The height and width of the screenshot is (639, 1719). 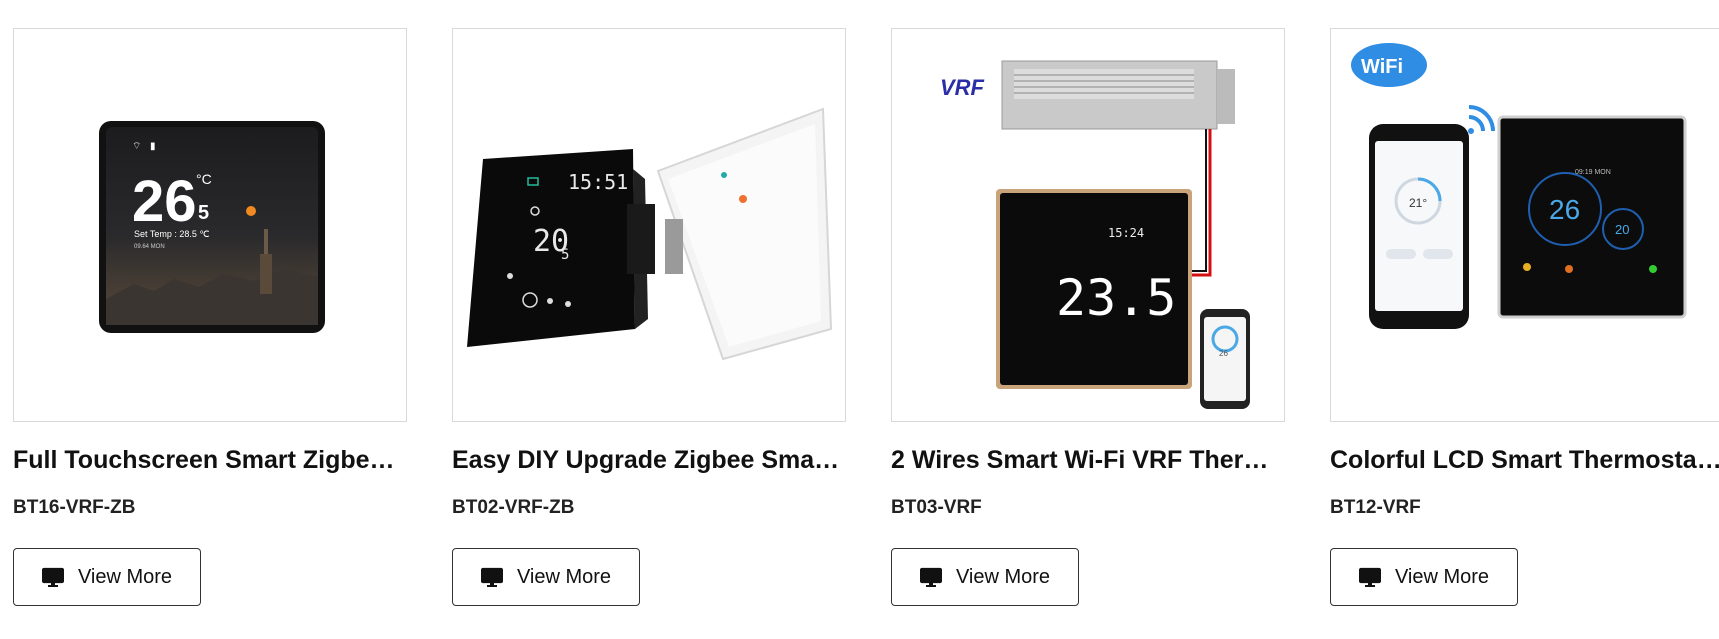 I want to click on product-model: BT12-VRF, so click(x=1375, y=507).